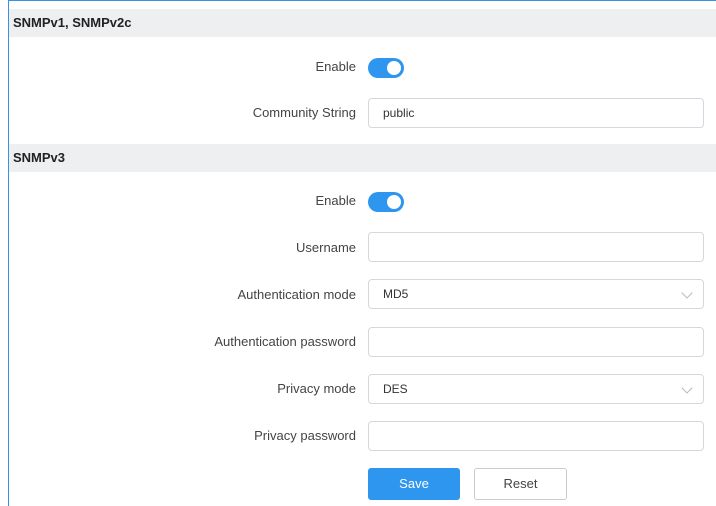 The image size is (716, 506). What do you see at coordinates (414, 484) in the screenshot?
I see `save-button: Save` at bounding box center [414, 484].